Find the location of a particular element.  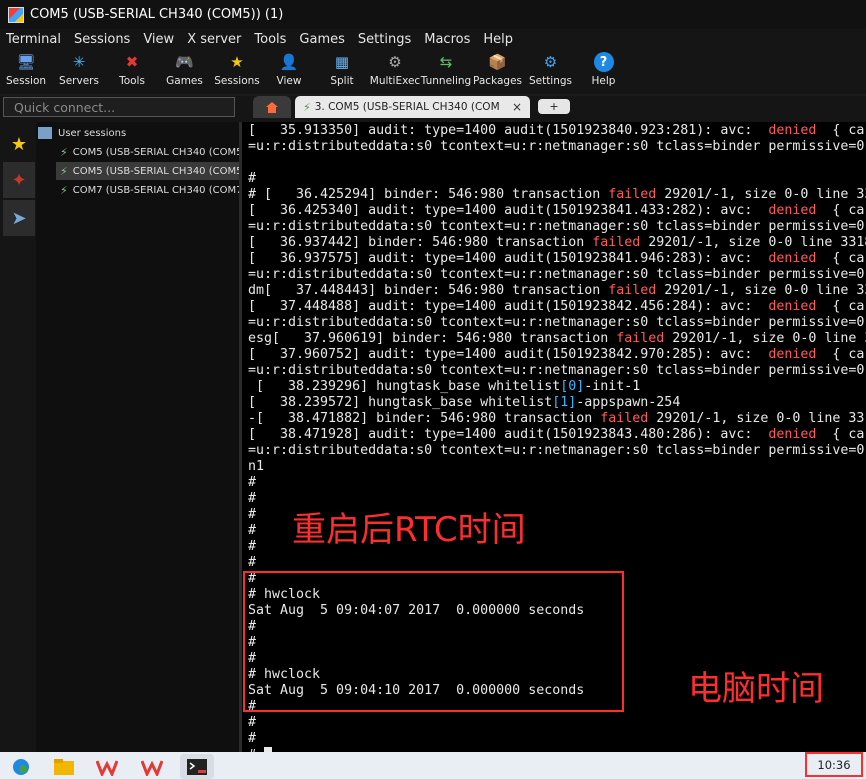

window-title: COM5 (USB-SERIAL CH340 (COM5)) (1) is located at coordinates (157, 14).